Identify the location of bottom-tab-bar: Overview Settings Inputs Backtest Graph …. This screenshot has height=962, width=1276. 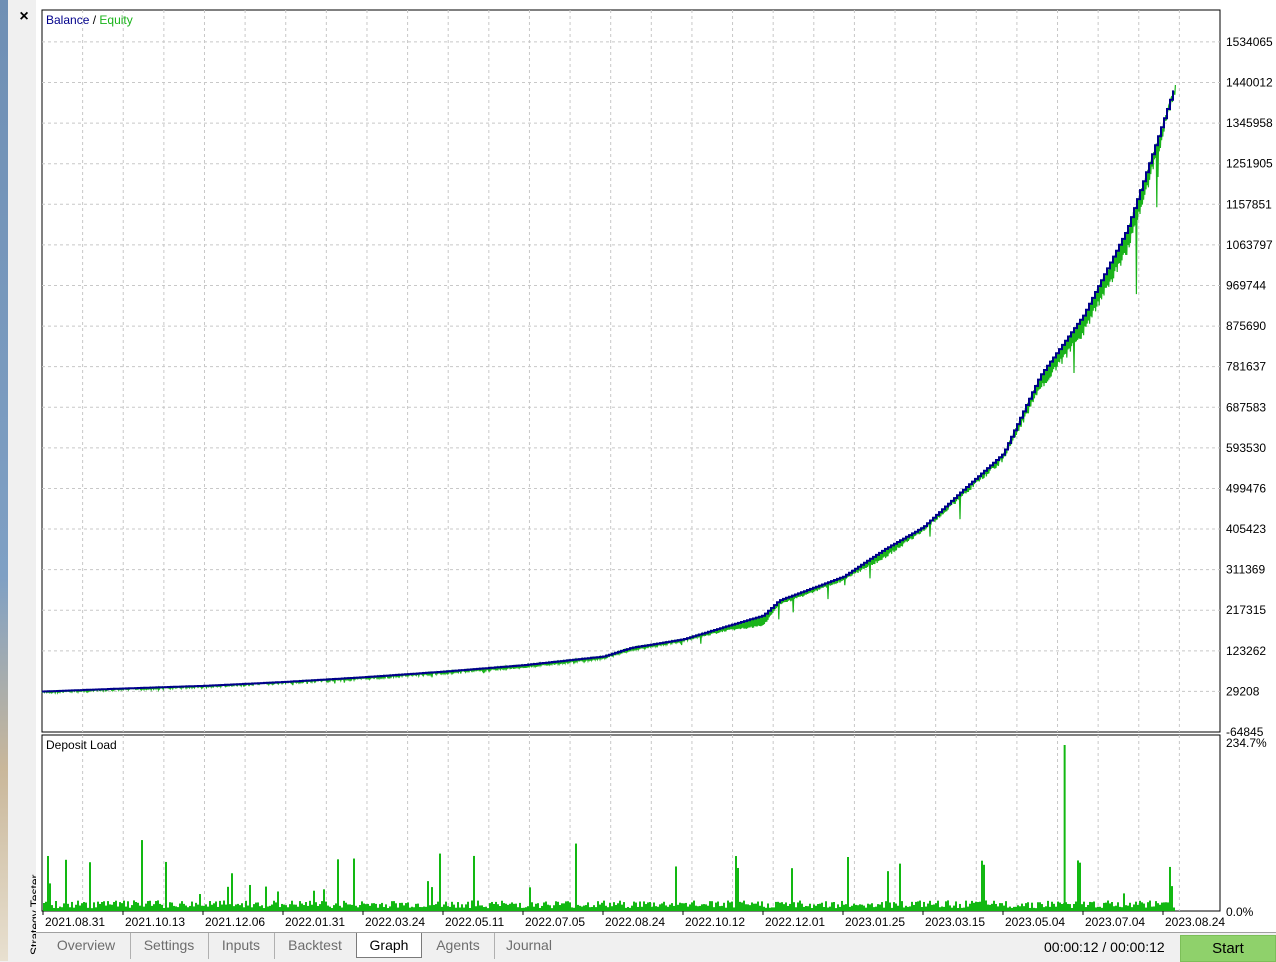
(656, 947).